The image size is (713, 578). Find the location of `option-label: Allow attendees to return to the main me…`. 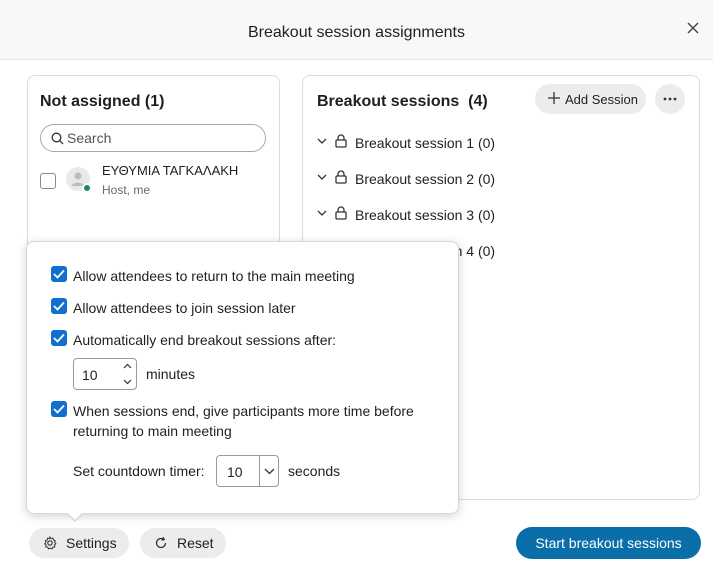

option-label: Allow attendees to return to the main me… is located at coordinates (214, 276).